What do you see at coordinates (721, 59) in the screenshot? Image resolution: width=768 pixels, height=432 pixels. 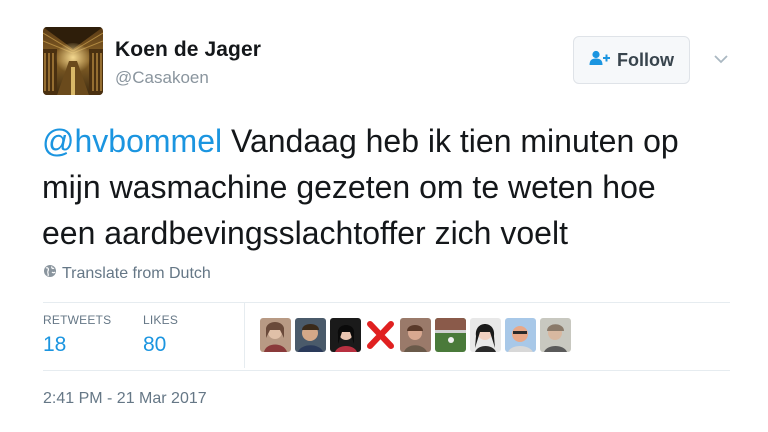 I see `chevron-down-icon` at bounding box center [721, 59].